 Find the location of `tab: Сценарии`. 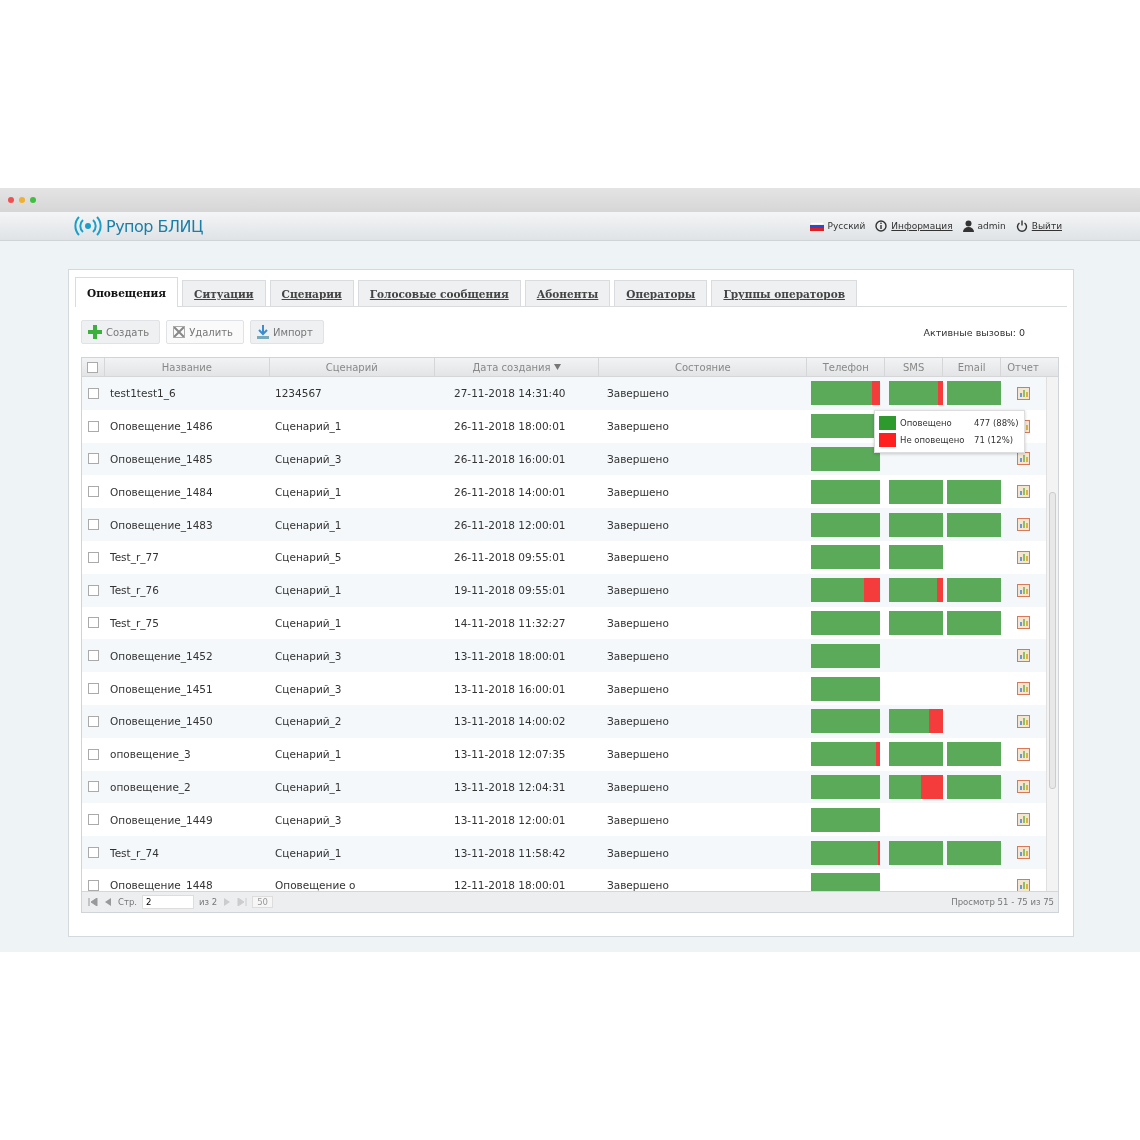

tab: Сценарии is located at coordinates (311, 293).